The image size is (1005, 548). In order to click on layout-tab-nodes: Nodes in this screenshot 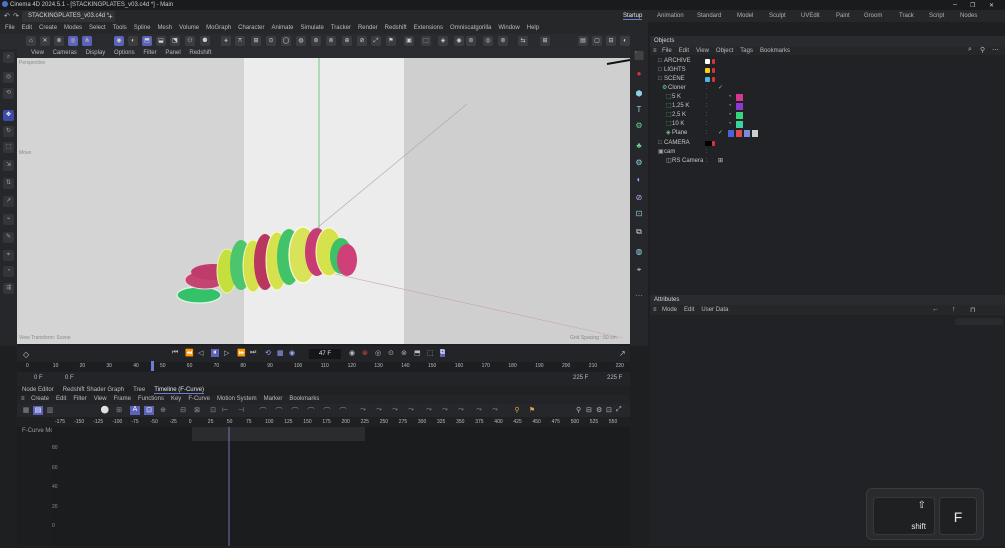, I will do `click(968, 16)`.